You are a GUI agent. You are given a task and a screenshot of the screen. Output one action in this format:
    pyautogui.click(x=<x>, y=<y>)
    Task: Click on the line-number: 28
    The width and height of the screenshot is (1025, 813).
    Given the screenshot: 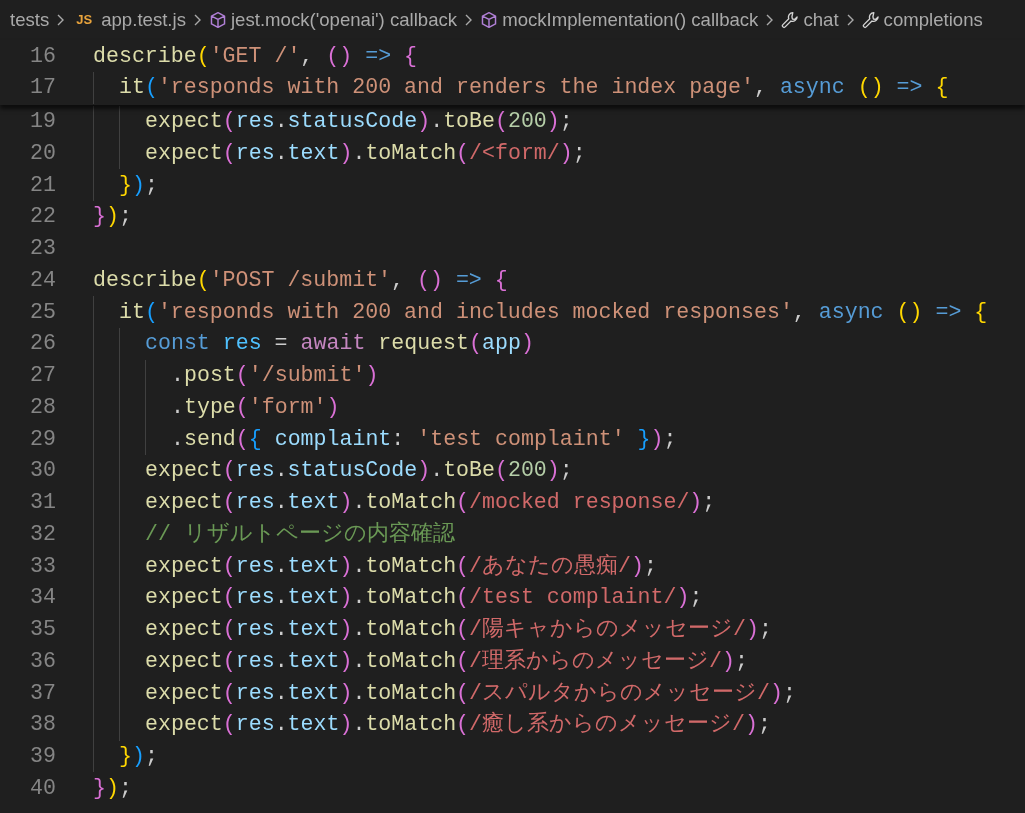 What is the action you would take?
    pyautogui.click(x=42, y=407)
    